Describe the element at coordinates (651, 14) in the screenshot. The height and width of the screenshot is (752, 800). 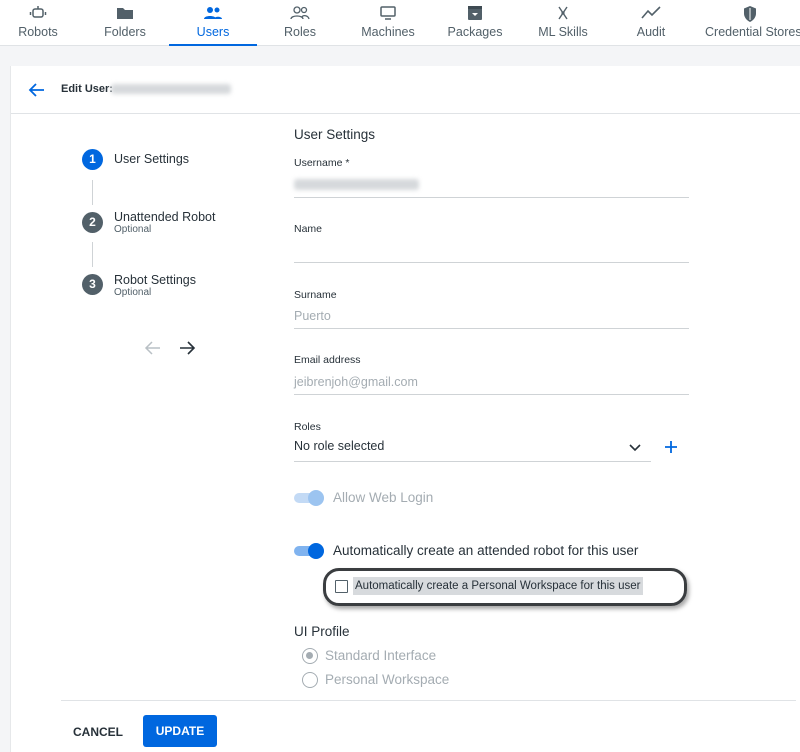
I see `audit-icon` at that location.